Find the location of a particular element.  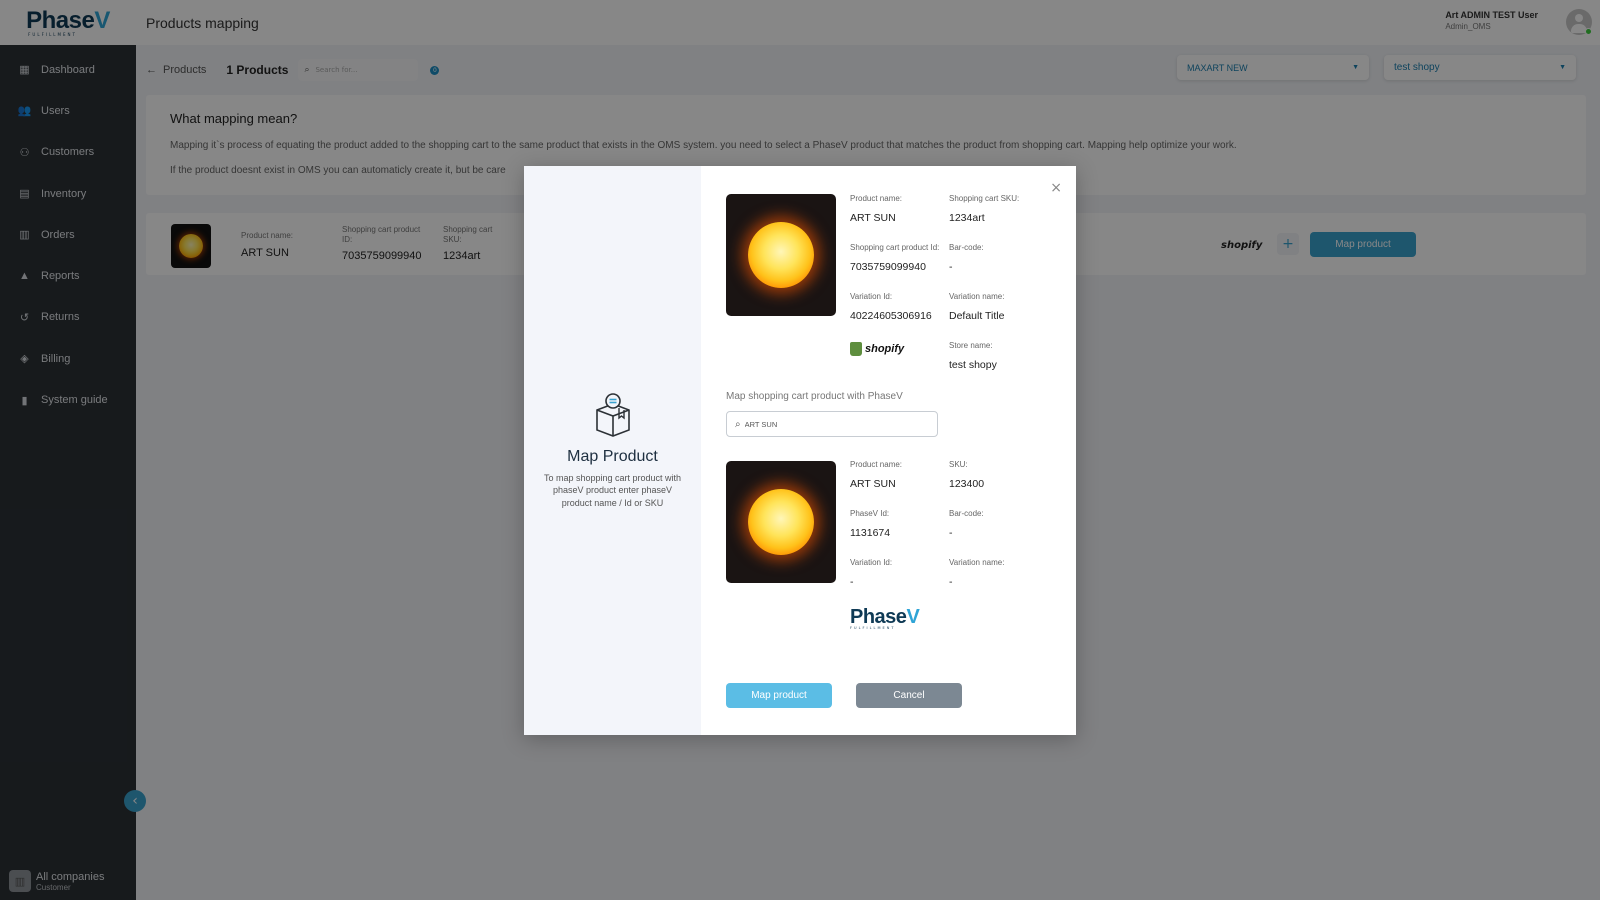

cart-product-image is located at coordinates (781, 255).